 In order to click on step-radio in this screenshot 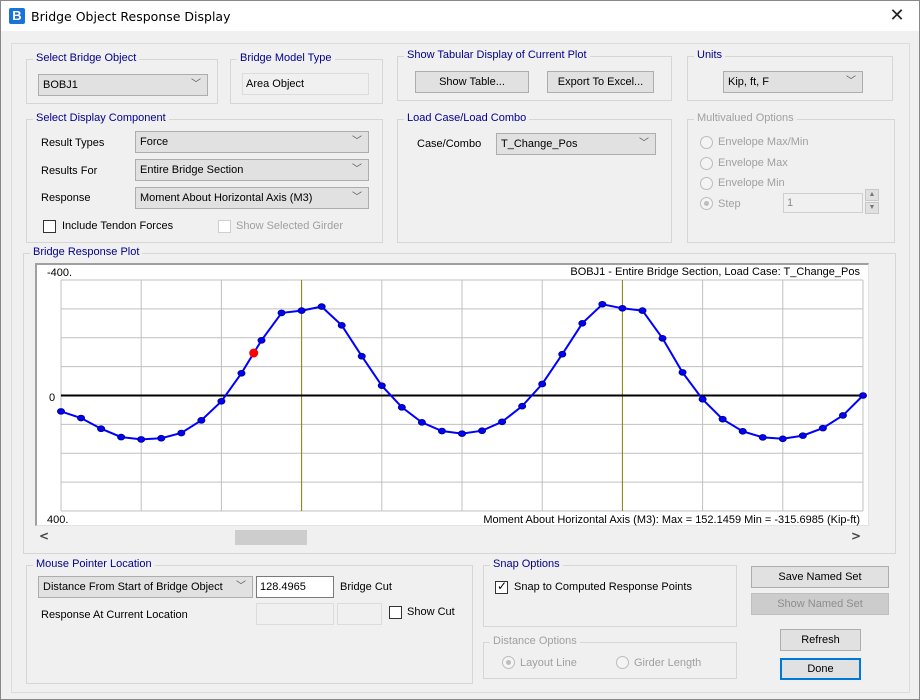, I will do `click(706, 203)`.